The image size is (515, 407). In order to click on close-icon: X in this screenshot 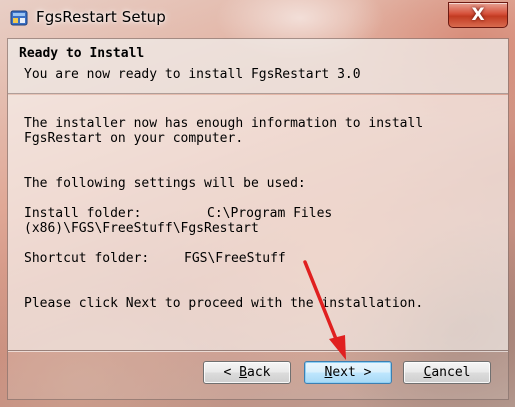, I will do `click(478, 15)`.